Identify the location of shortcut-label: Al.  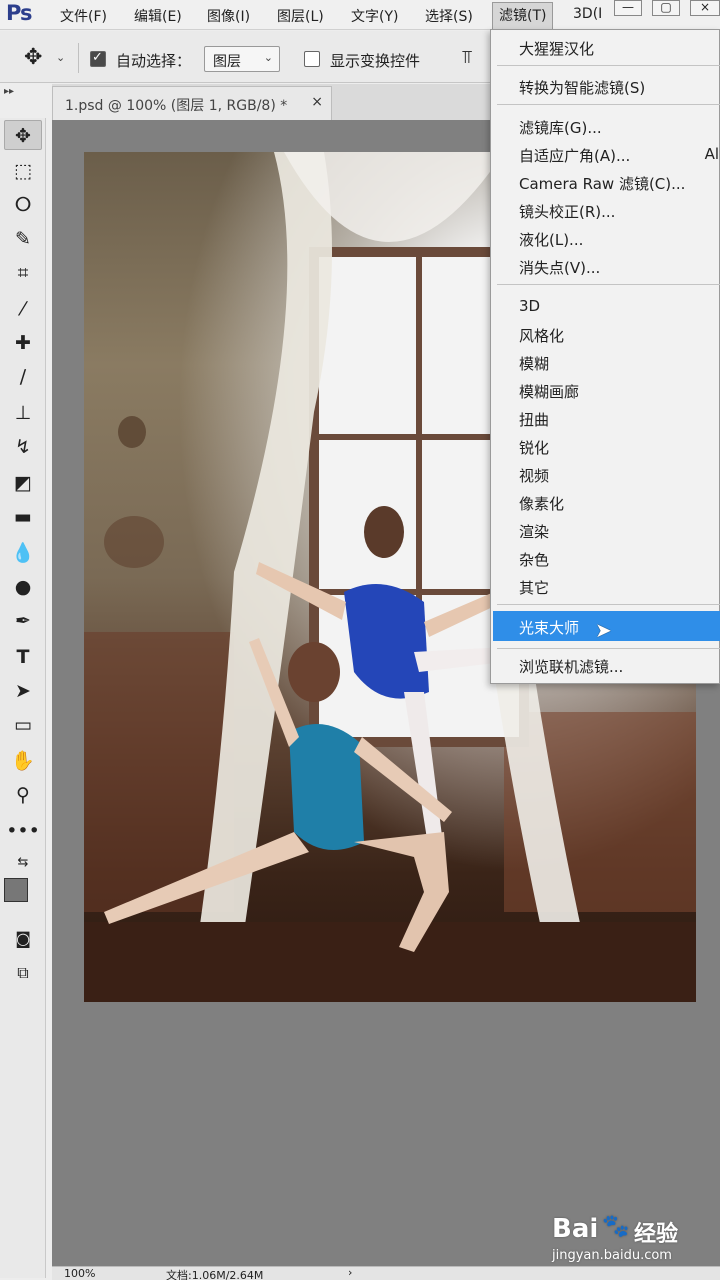
(711, 154).